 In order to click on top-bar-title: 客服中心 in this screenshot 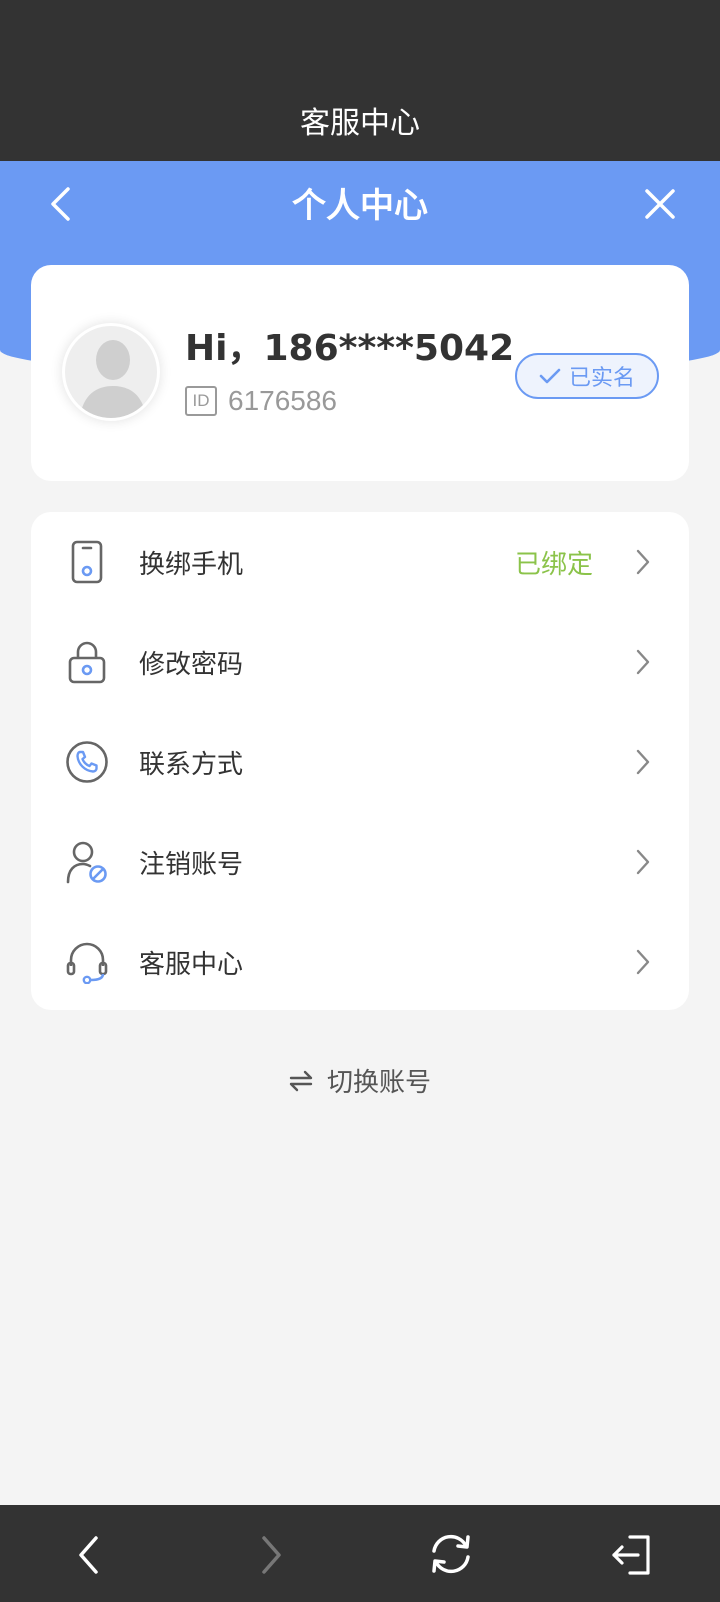, I will do `click(360, 123)`.